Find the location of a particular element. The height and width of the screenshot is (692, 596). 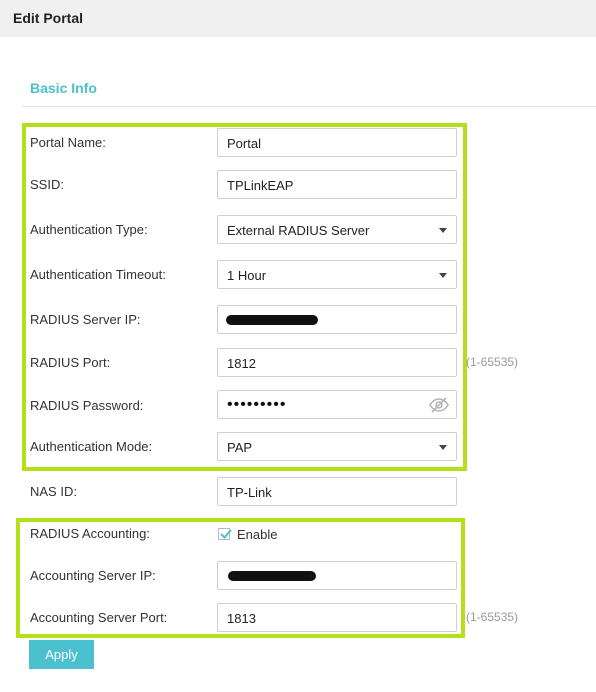

portal-name-value: Portal is located at coordinates (244, 143).